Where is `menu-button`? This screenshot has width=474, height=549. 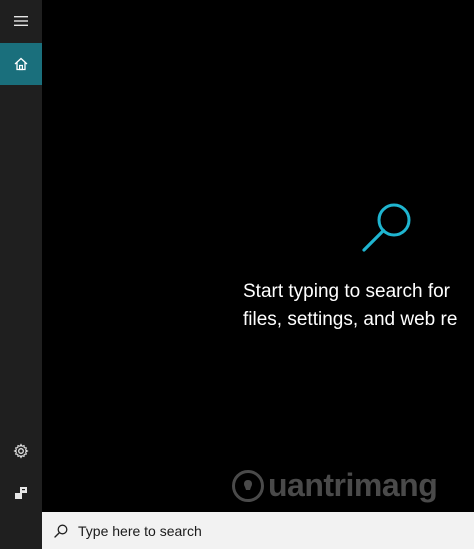
menu-button is located at coordinates (21, 21).